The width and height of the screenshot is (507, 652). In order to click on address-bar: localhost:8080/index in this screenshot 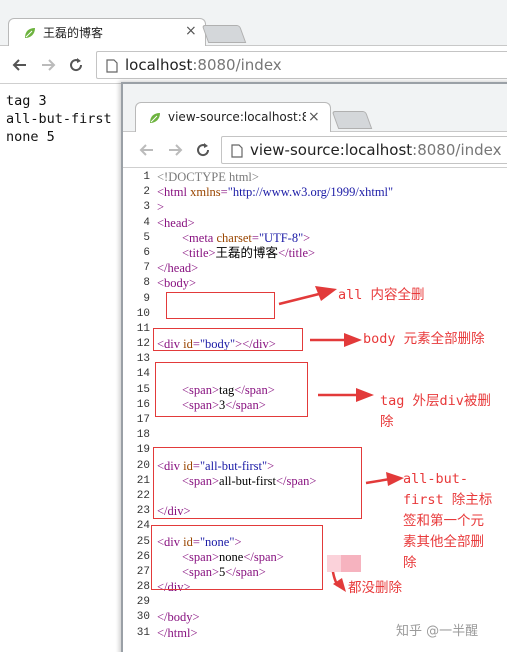, I will do `click(301, 65)`.